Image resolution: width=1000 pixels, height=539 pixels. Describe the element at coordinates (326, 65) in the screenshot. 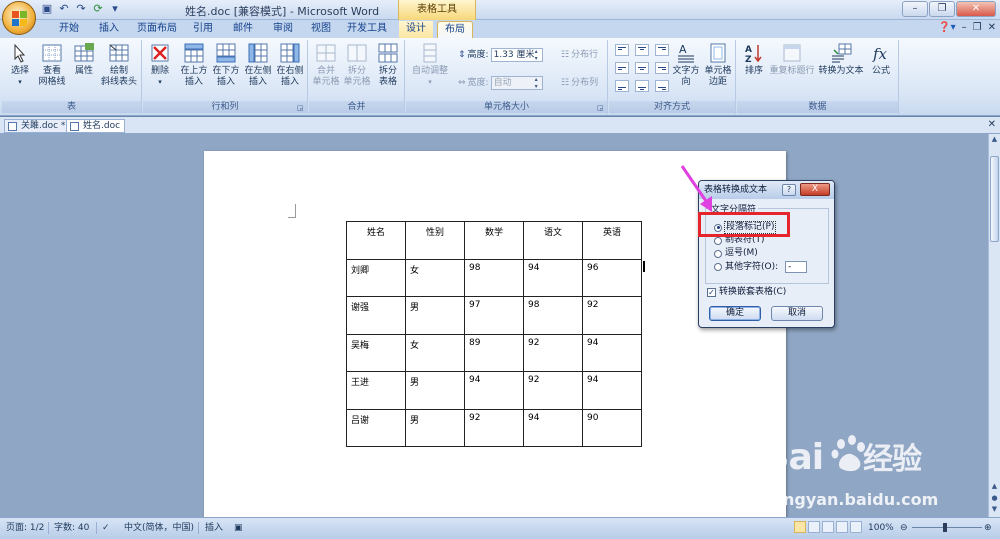

I see `merge-cells-button: 合并 单元格` at that location.